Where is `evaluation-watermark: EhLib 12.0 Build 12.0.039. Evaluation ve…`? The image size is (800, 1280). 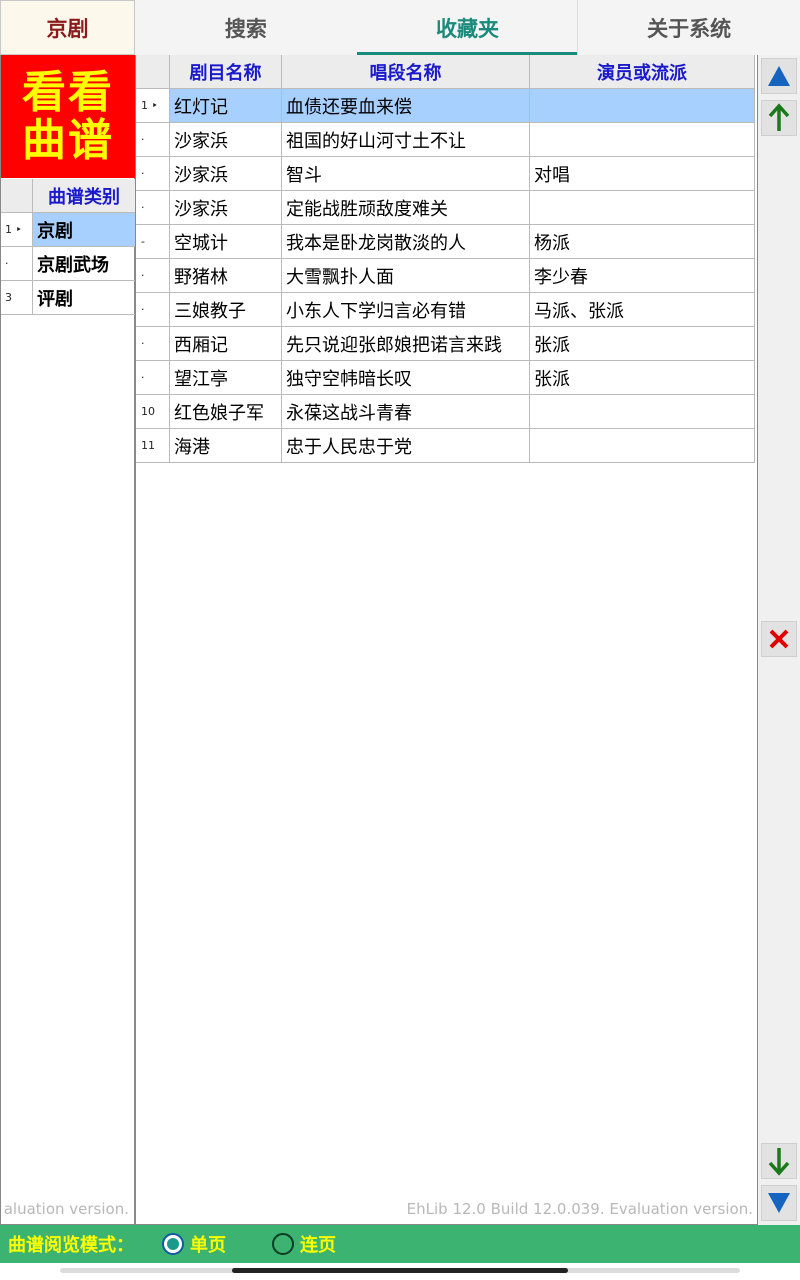 evaluation-watermark: EhLib 12.0 Build 12.0.039. Evaluation ve… is located at coordinates (579, 1209).